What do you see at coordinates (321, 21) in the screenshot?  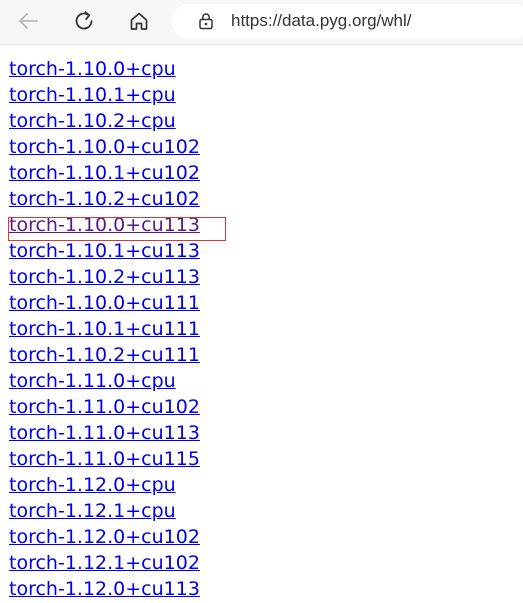 I see `url-text: https://data.pyg.org/whl/` at bounding box center [321, 21].